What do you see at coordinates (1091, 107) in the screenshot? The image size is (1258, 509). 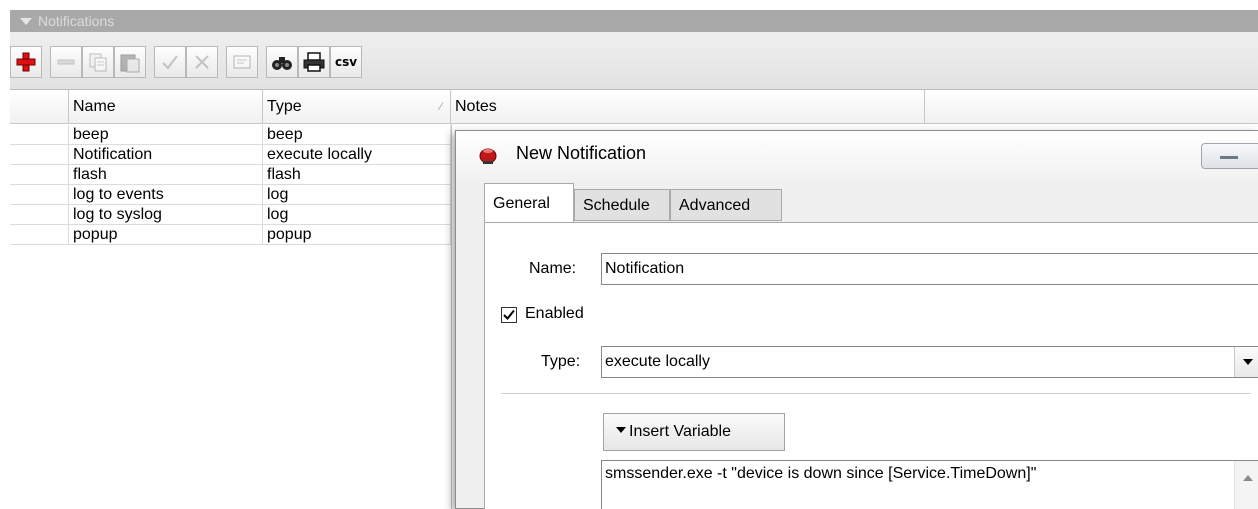 I see `header-extra` at bounding box center [1091, 107].